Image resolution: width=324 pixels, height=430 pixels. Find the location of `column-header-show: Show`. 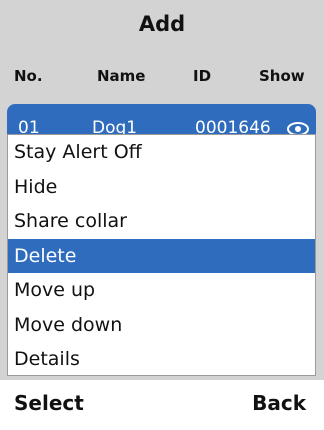

column-header-show: Show is located at coordinates (282, 76).